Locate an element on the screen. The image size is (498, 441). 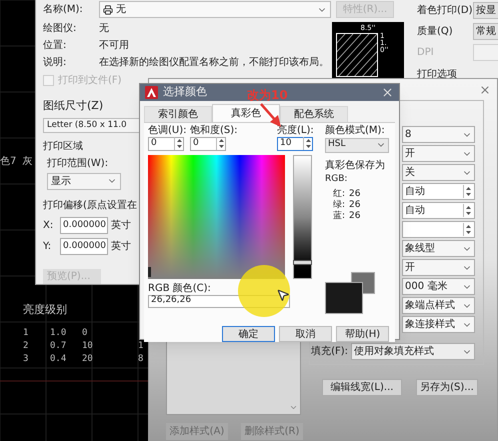
field-label: 颜色模式(M): is located at coordinates (355, 130).